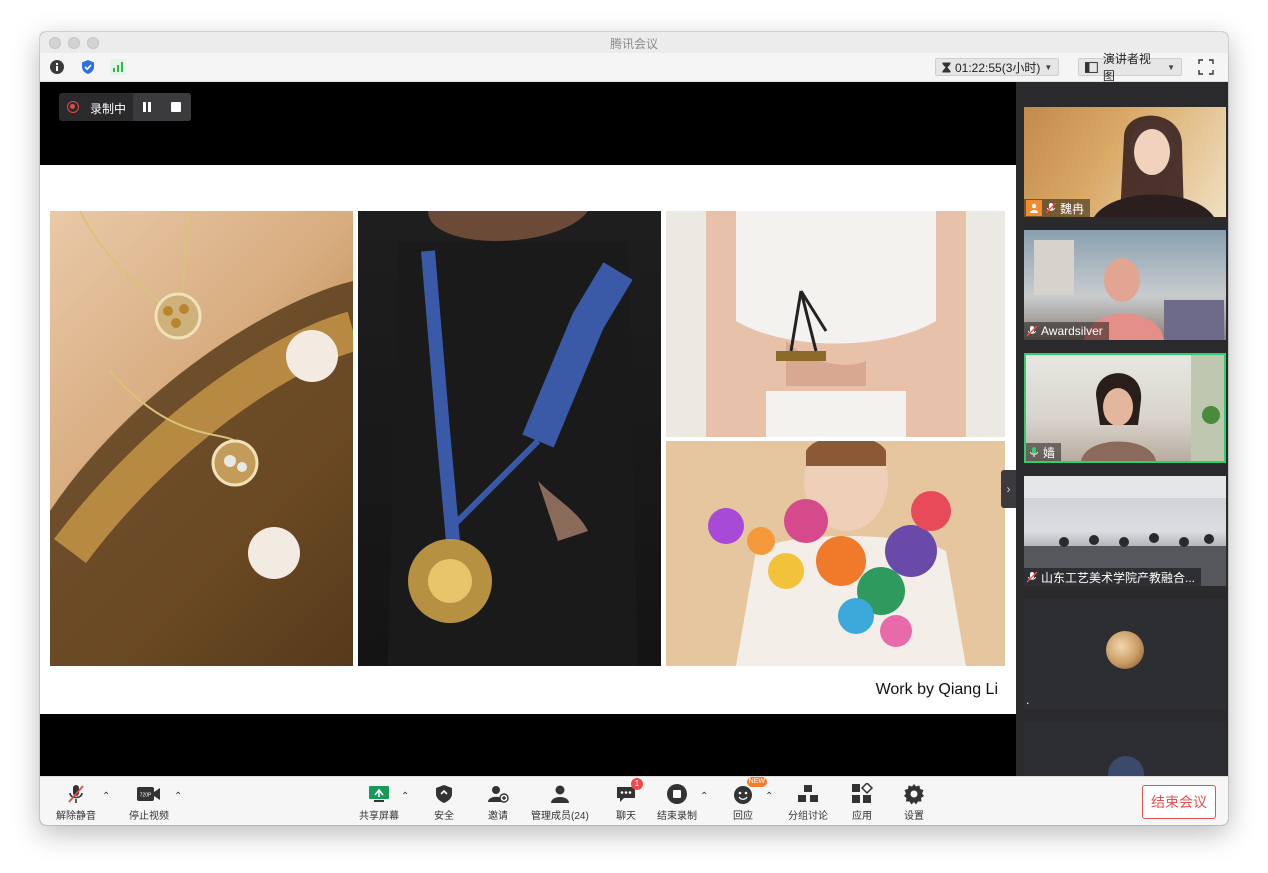 The height and width of the screenshot is (873, 1268). I want to click on view-mode-label: 演讲者视图, so click(1126, 67).